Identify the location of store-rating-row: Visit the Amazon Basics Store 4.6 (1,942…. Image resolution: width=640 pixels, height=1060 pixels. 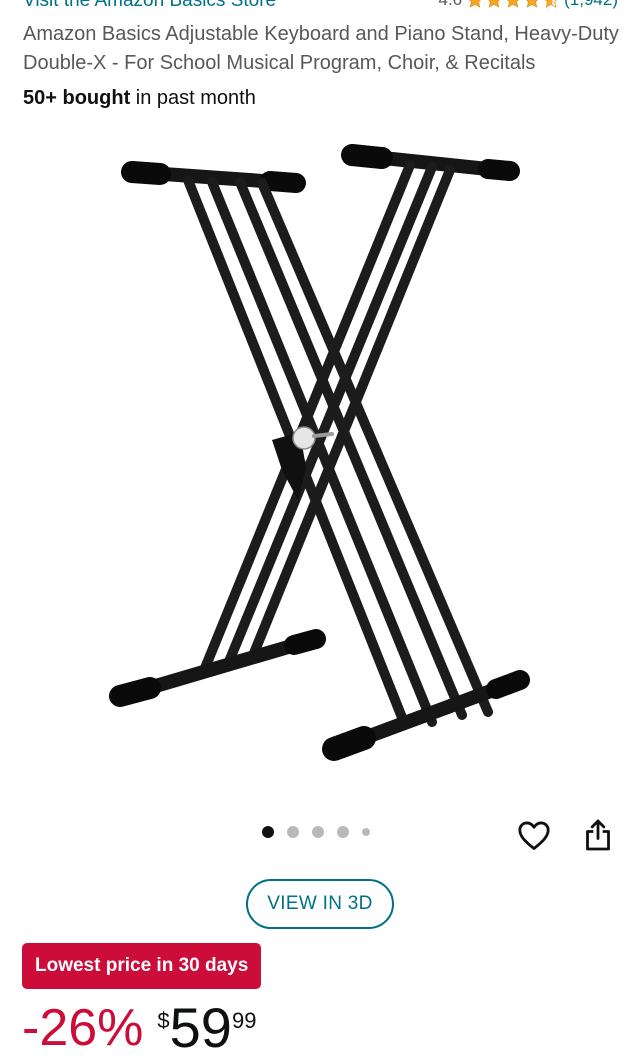
(320, 9).